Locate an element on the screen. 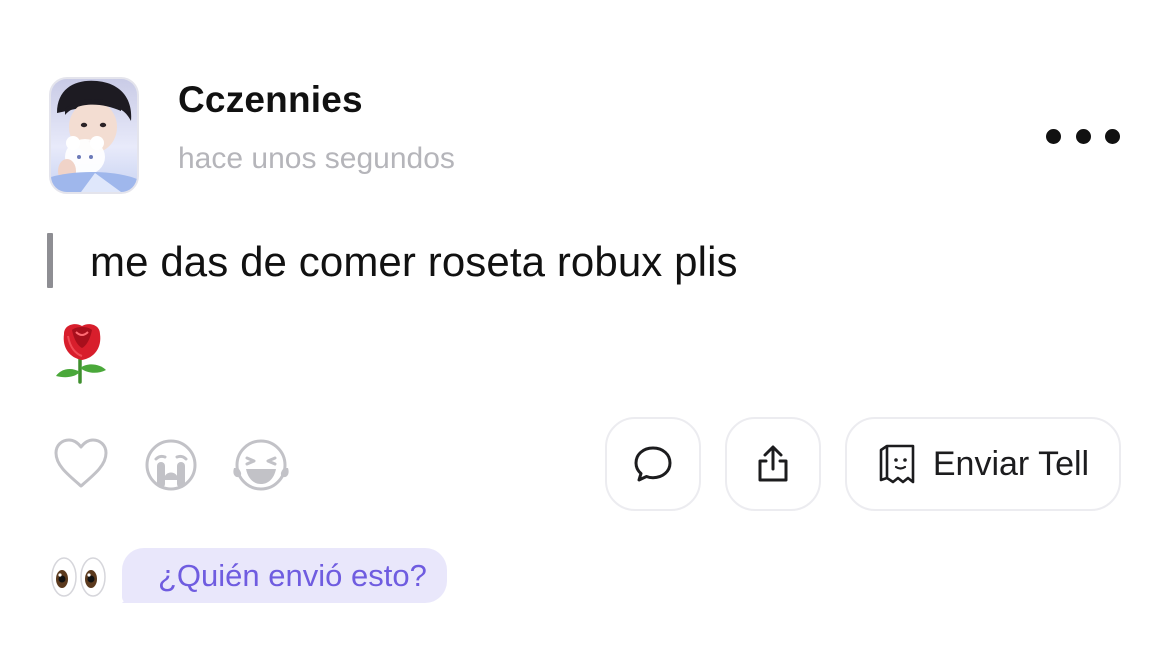 This screenshot has width=1170, height=662. heart-reaction-button is located at coordinates (81, 466).